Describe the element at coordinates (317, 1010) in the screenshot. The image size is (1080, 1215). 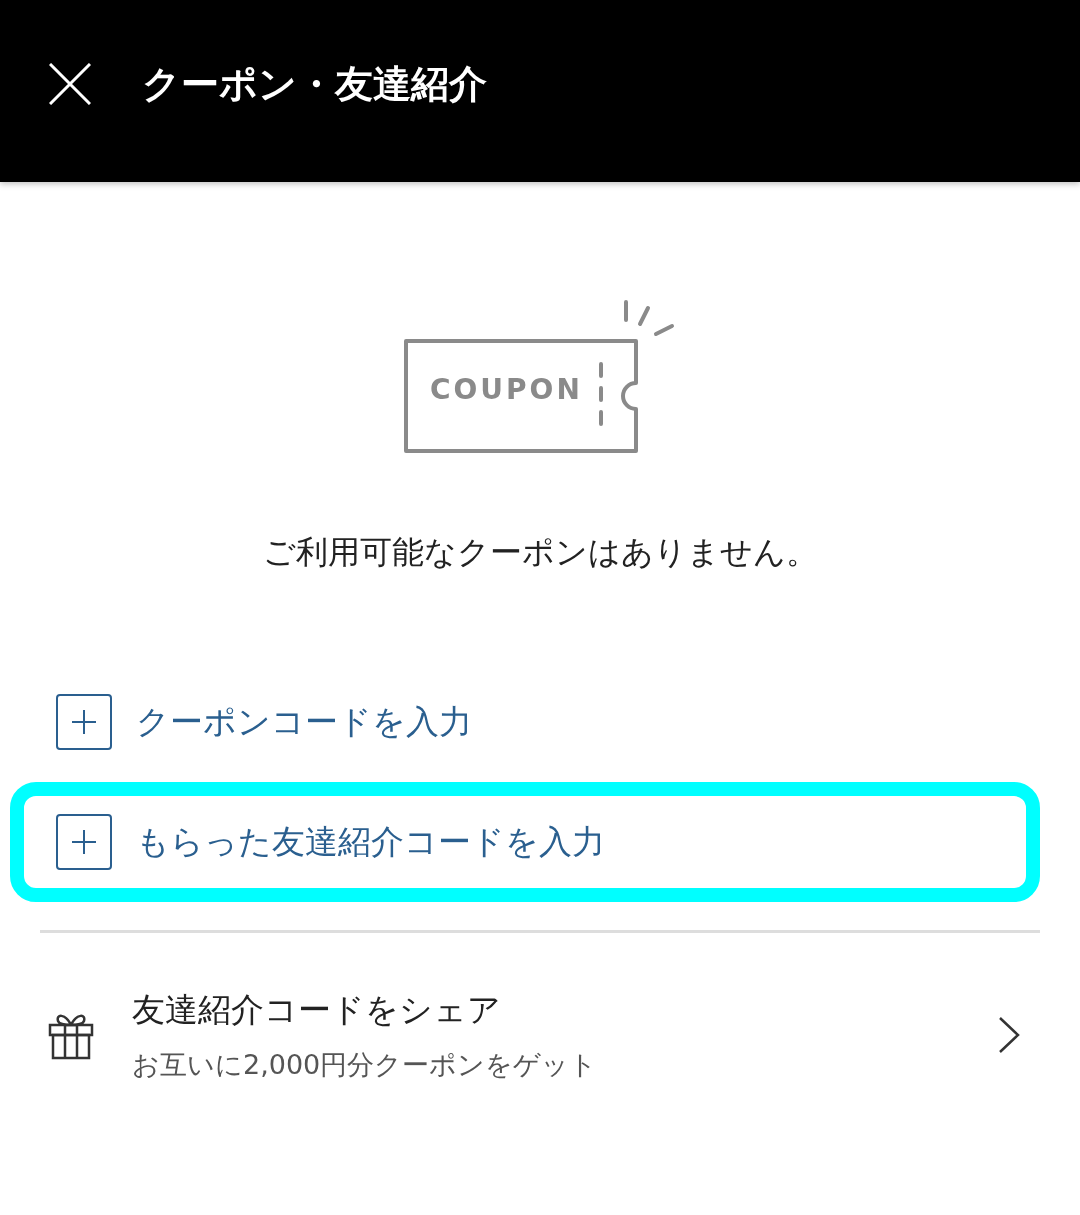
I see `share-title: 友達紹介コードをシェア` at that location.